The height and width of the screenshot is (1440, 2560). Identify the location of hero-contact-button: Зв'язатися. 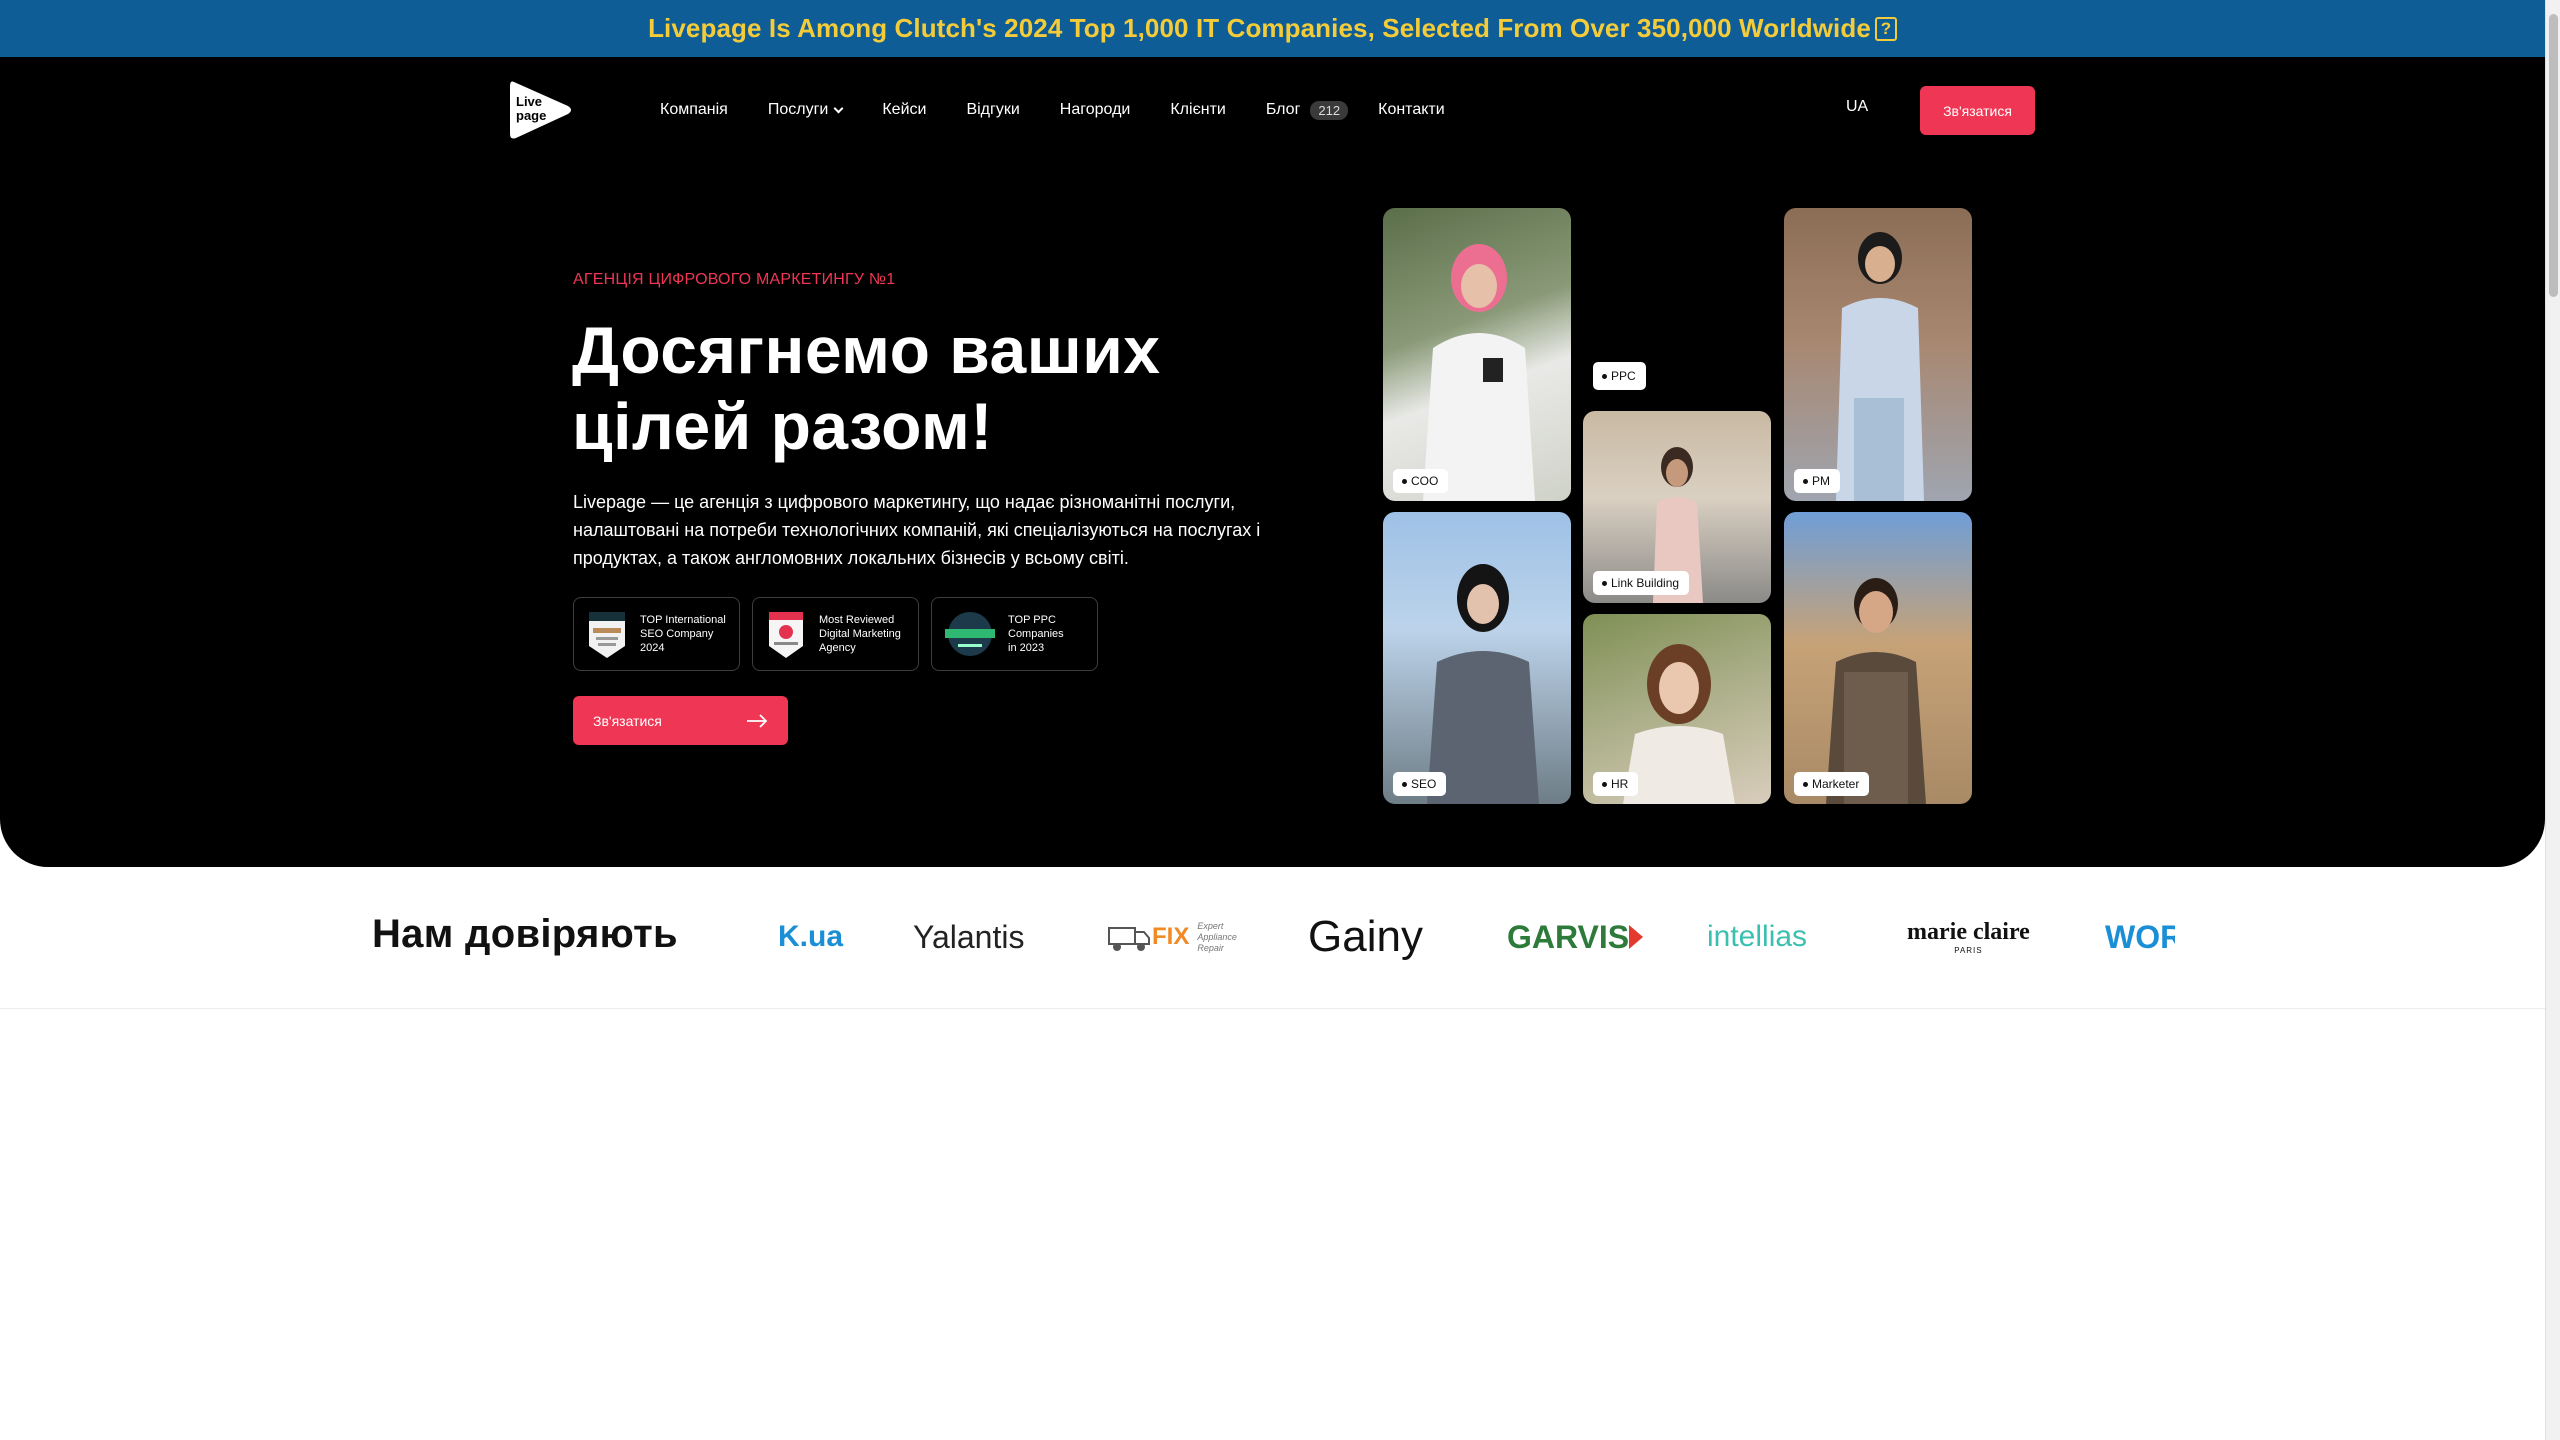
(680, 720).